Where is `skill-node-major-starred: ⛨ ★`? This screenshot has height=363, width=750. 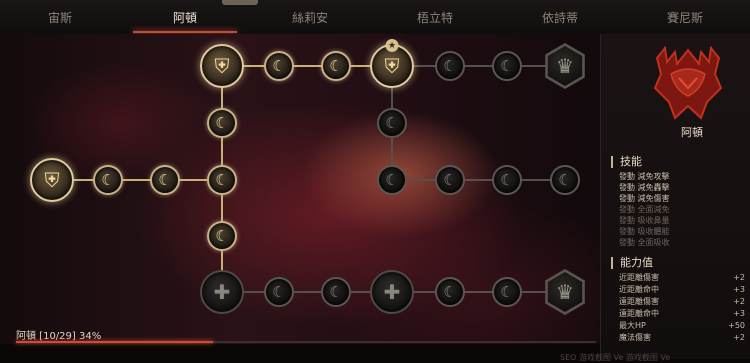 skill-node-major-starred: ⛨ ★ is located at coordinates (392, 63).